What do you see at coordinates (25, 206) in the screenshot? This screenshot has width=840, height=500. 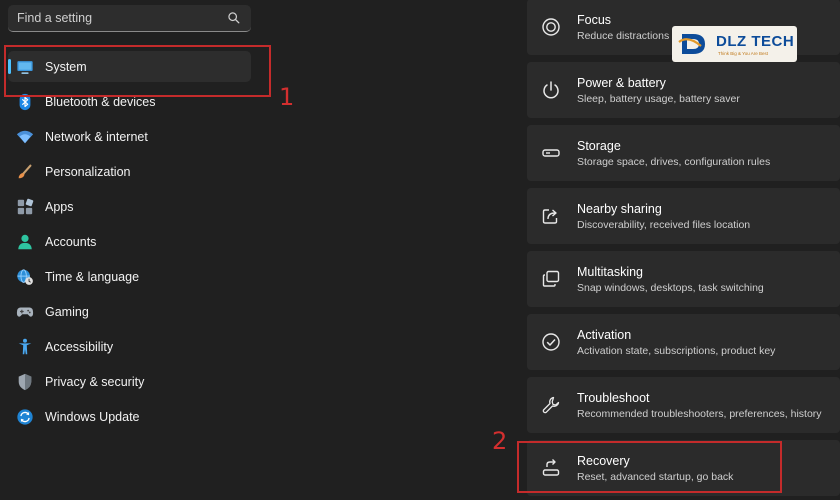 I see `apps-icon` at bounding box center [25, 206].